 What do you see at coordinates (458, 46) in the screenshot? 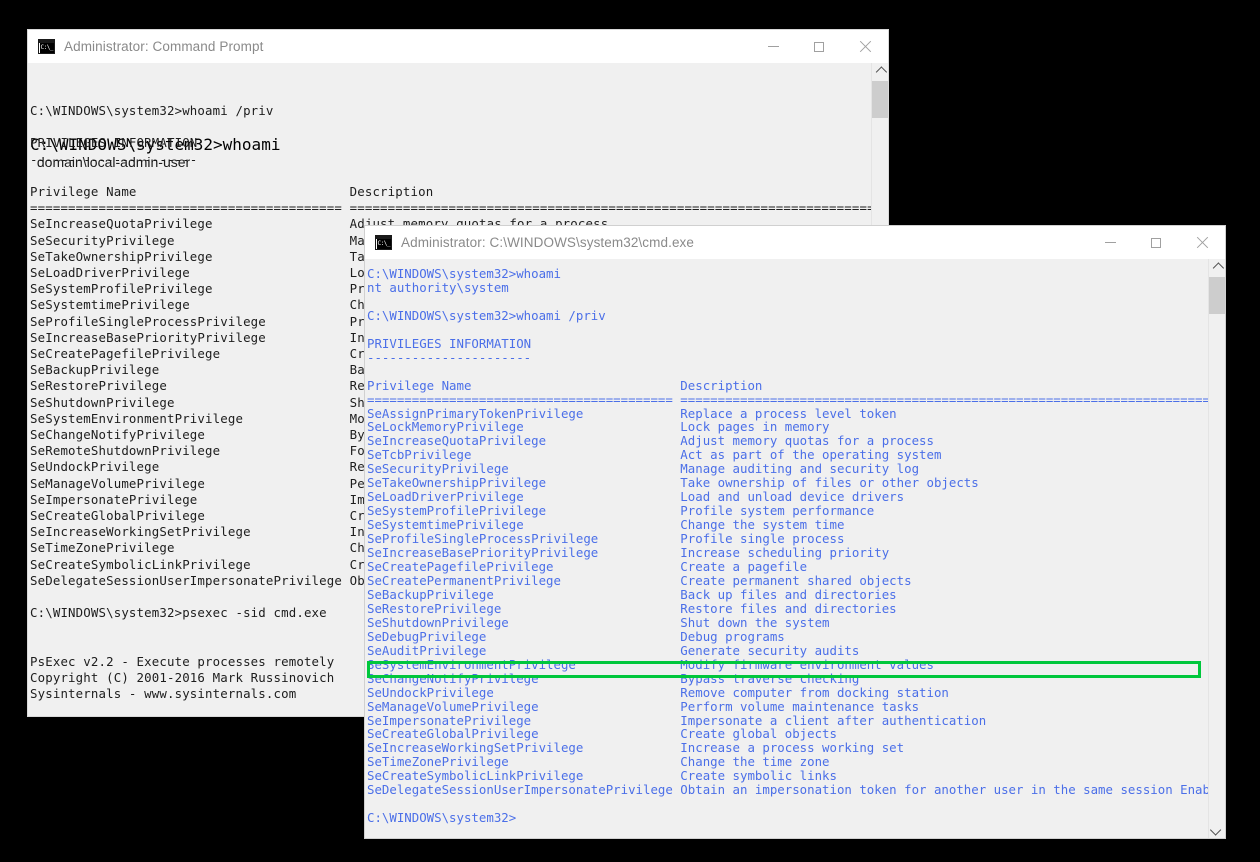
I see `title-bar-back: Administrator: Command Prompt` at bounding box center [458, 46].